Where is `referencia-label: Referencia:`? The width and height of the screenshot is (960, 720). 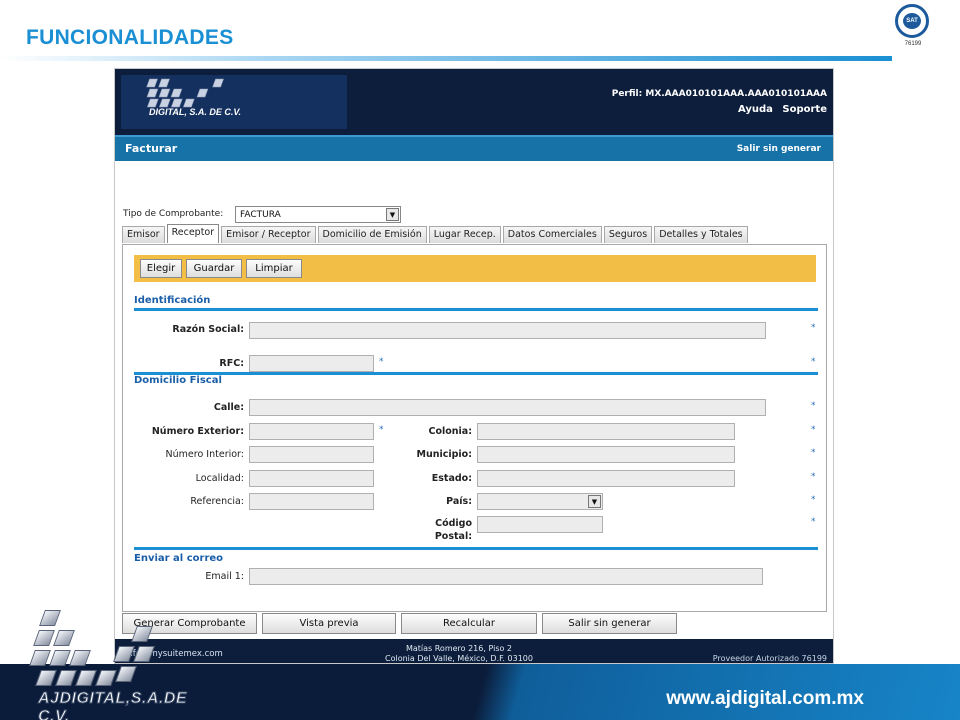
referencia-label: Referencia: is located at coordinates (217, 501).